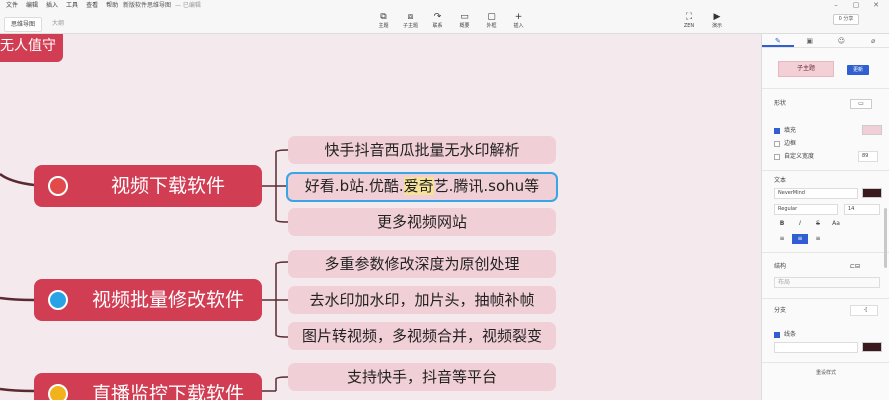 The width and height of the screenshot is (889, 400). Describe the element at coordinates (58, 186) in the screenshot. I see `red-dot-icon` at that location.